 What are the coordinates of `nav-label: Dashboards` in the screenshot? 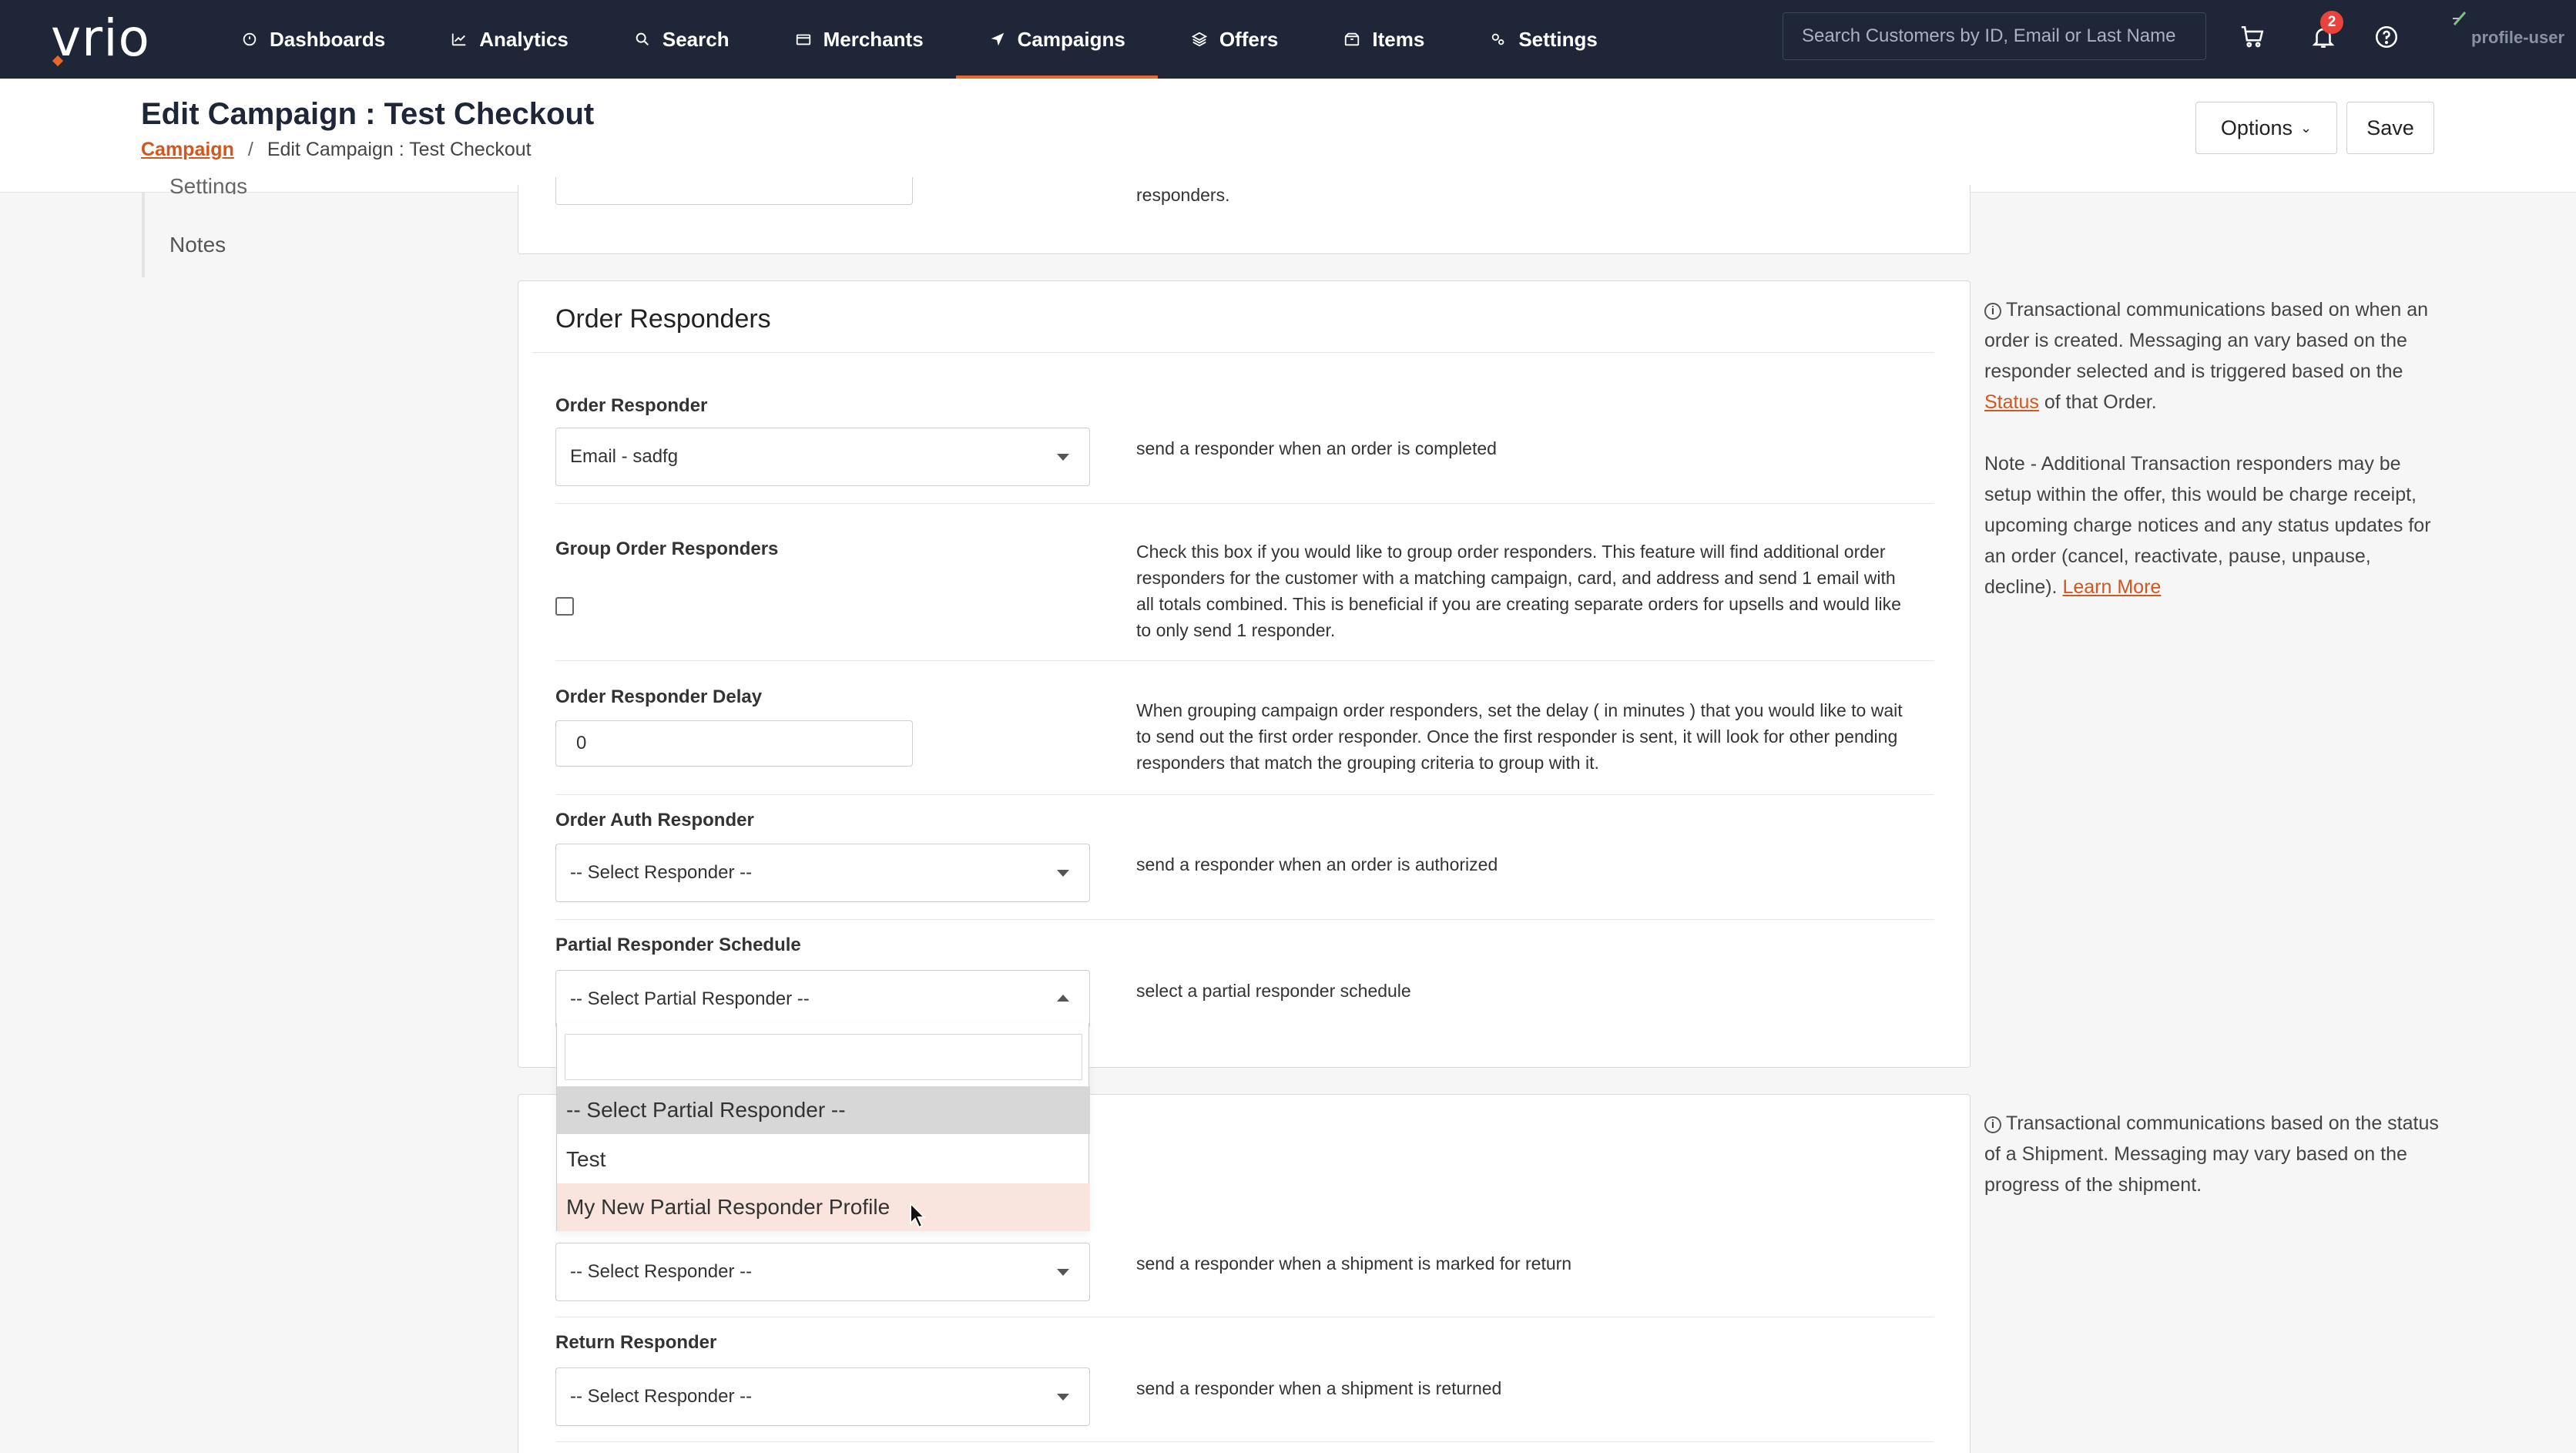 It's located at (328, 39).